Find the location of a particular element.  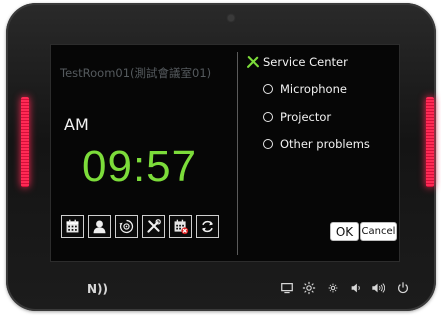

volume-down-icon is located at coordinates (356, 289).